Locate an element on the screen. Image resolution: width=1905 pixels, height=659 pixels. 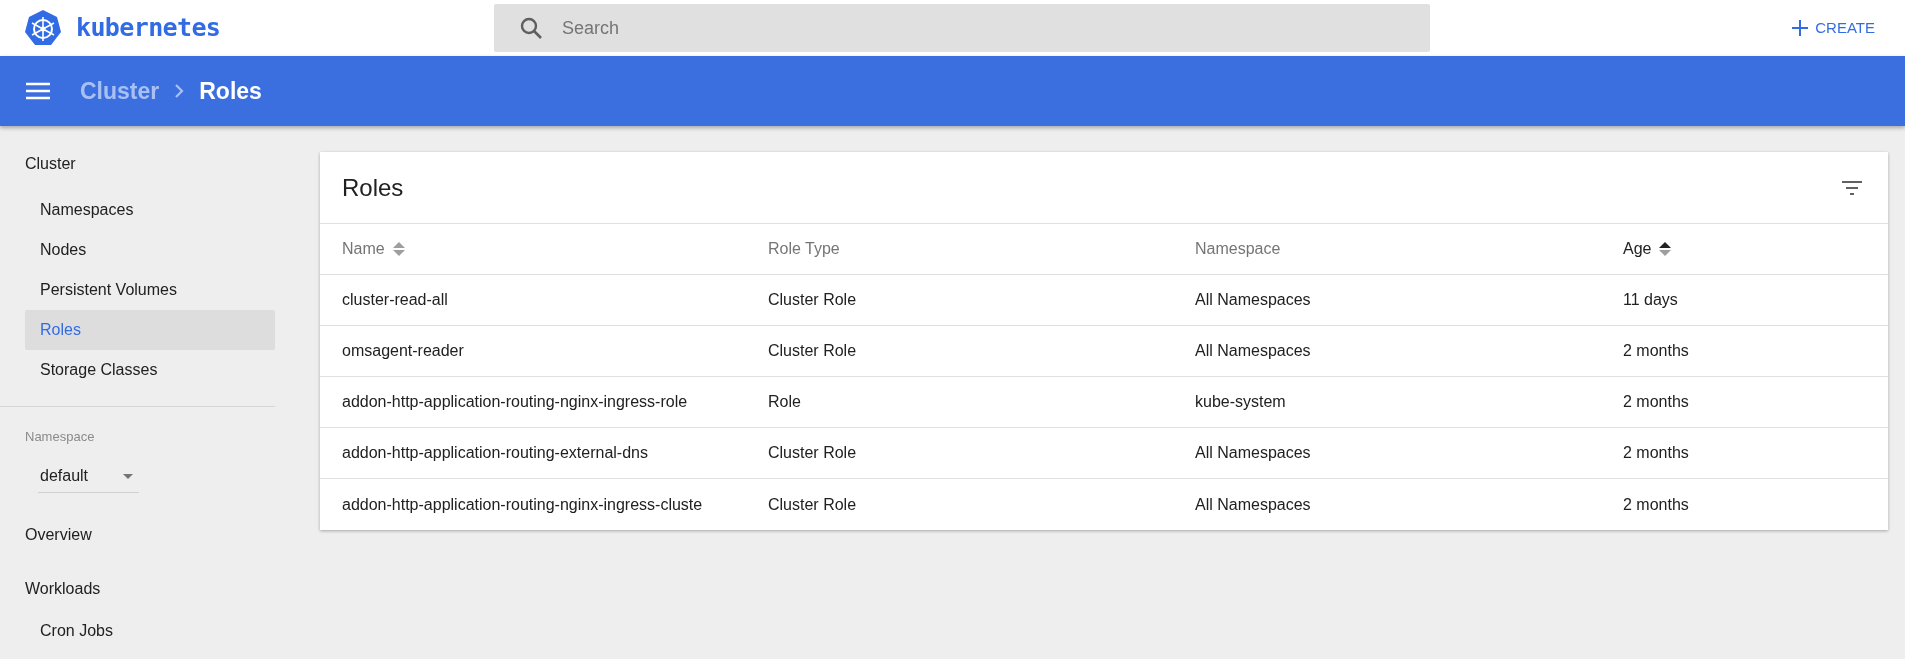
table-cell-text: addon-http-application-routing-nginx-ingress-cluste is located at coordinates (523, 504).